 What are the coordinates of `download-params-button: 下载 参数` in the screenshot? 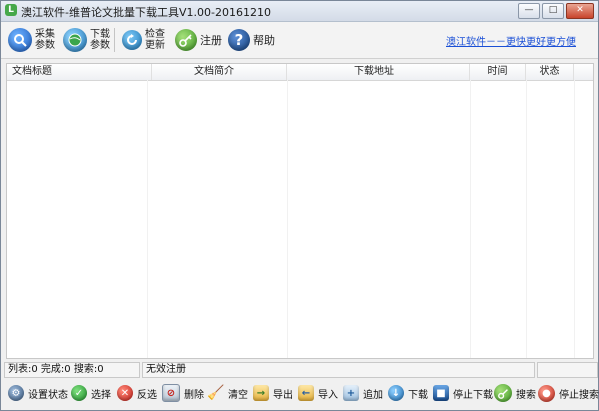 It's located at (86, 40).